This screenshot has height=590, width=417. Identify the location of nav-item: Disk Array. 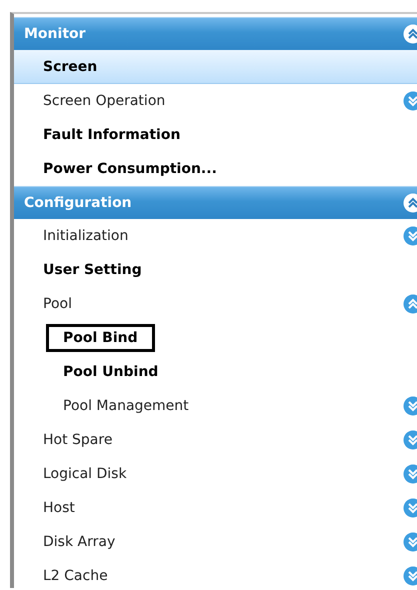
(79, 542).